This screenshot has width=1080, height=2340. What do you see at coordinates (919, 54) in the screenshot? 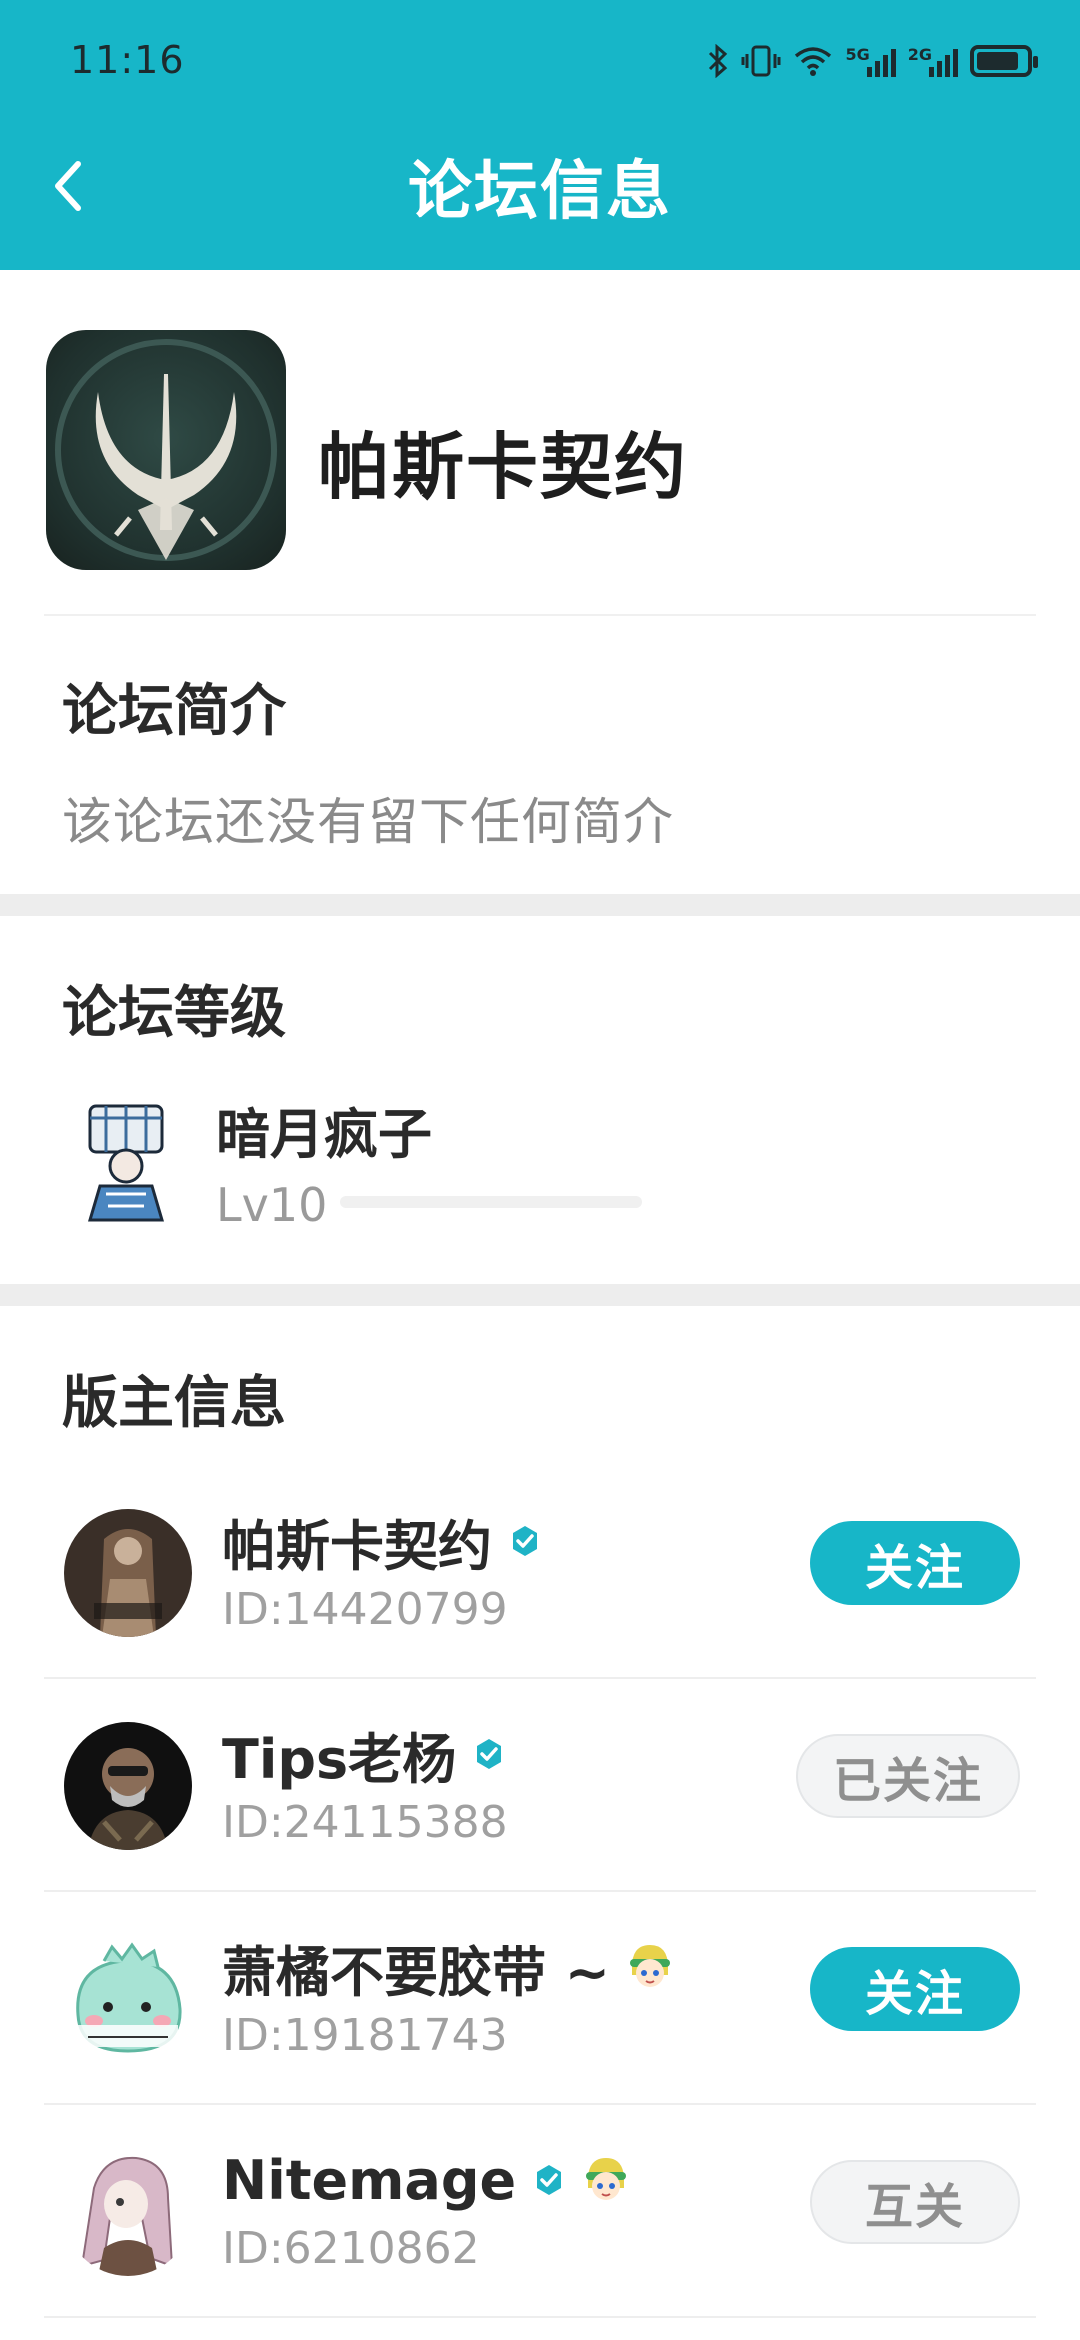
I see `network-2g-label: 2G` at bounding box center [919, 54].